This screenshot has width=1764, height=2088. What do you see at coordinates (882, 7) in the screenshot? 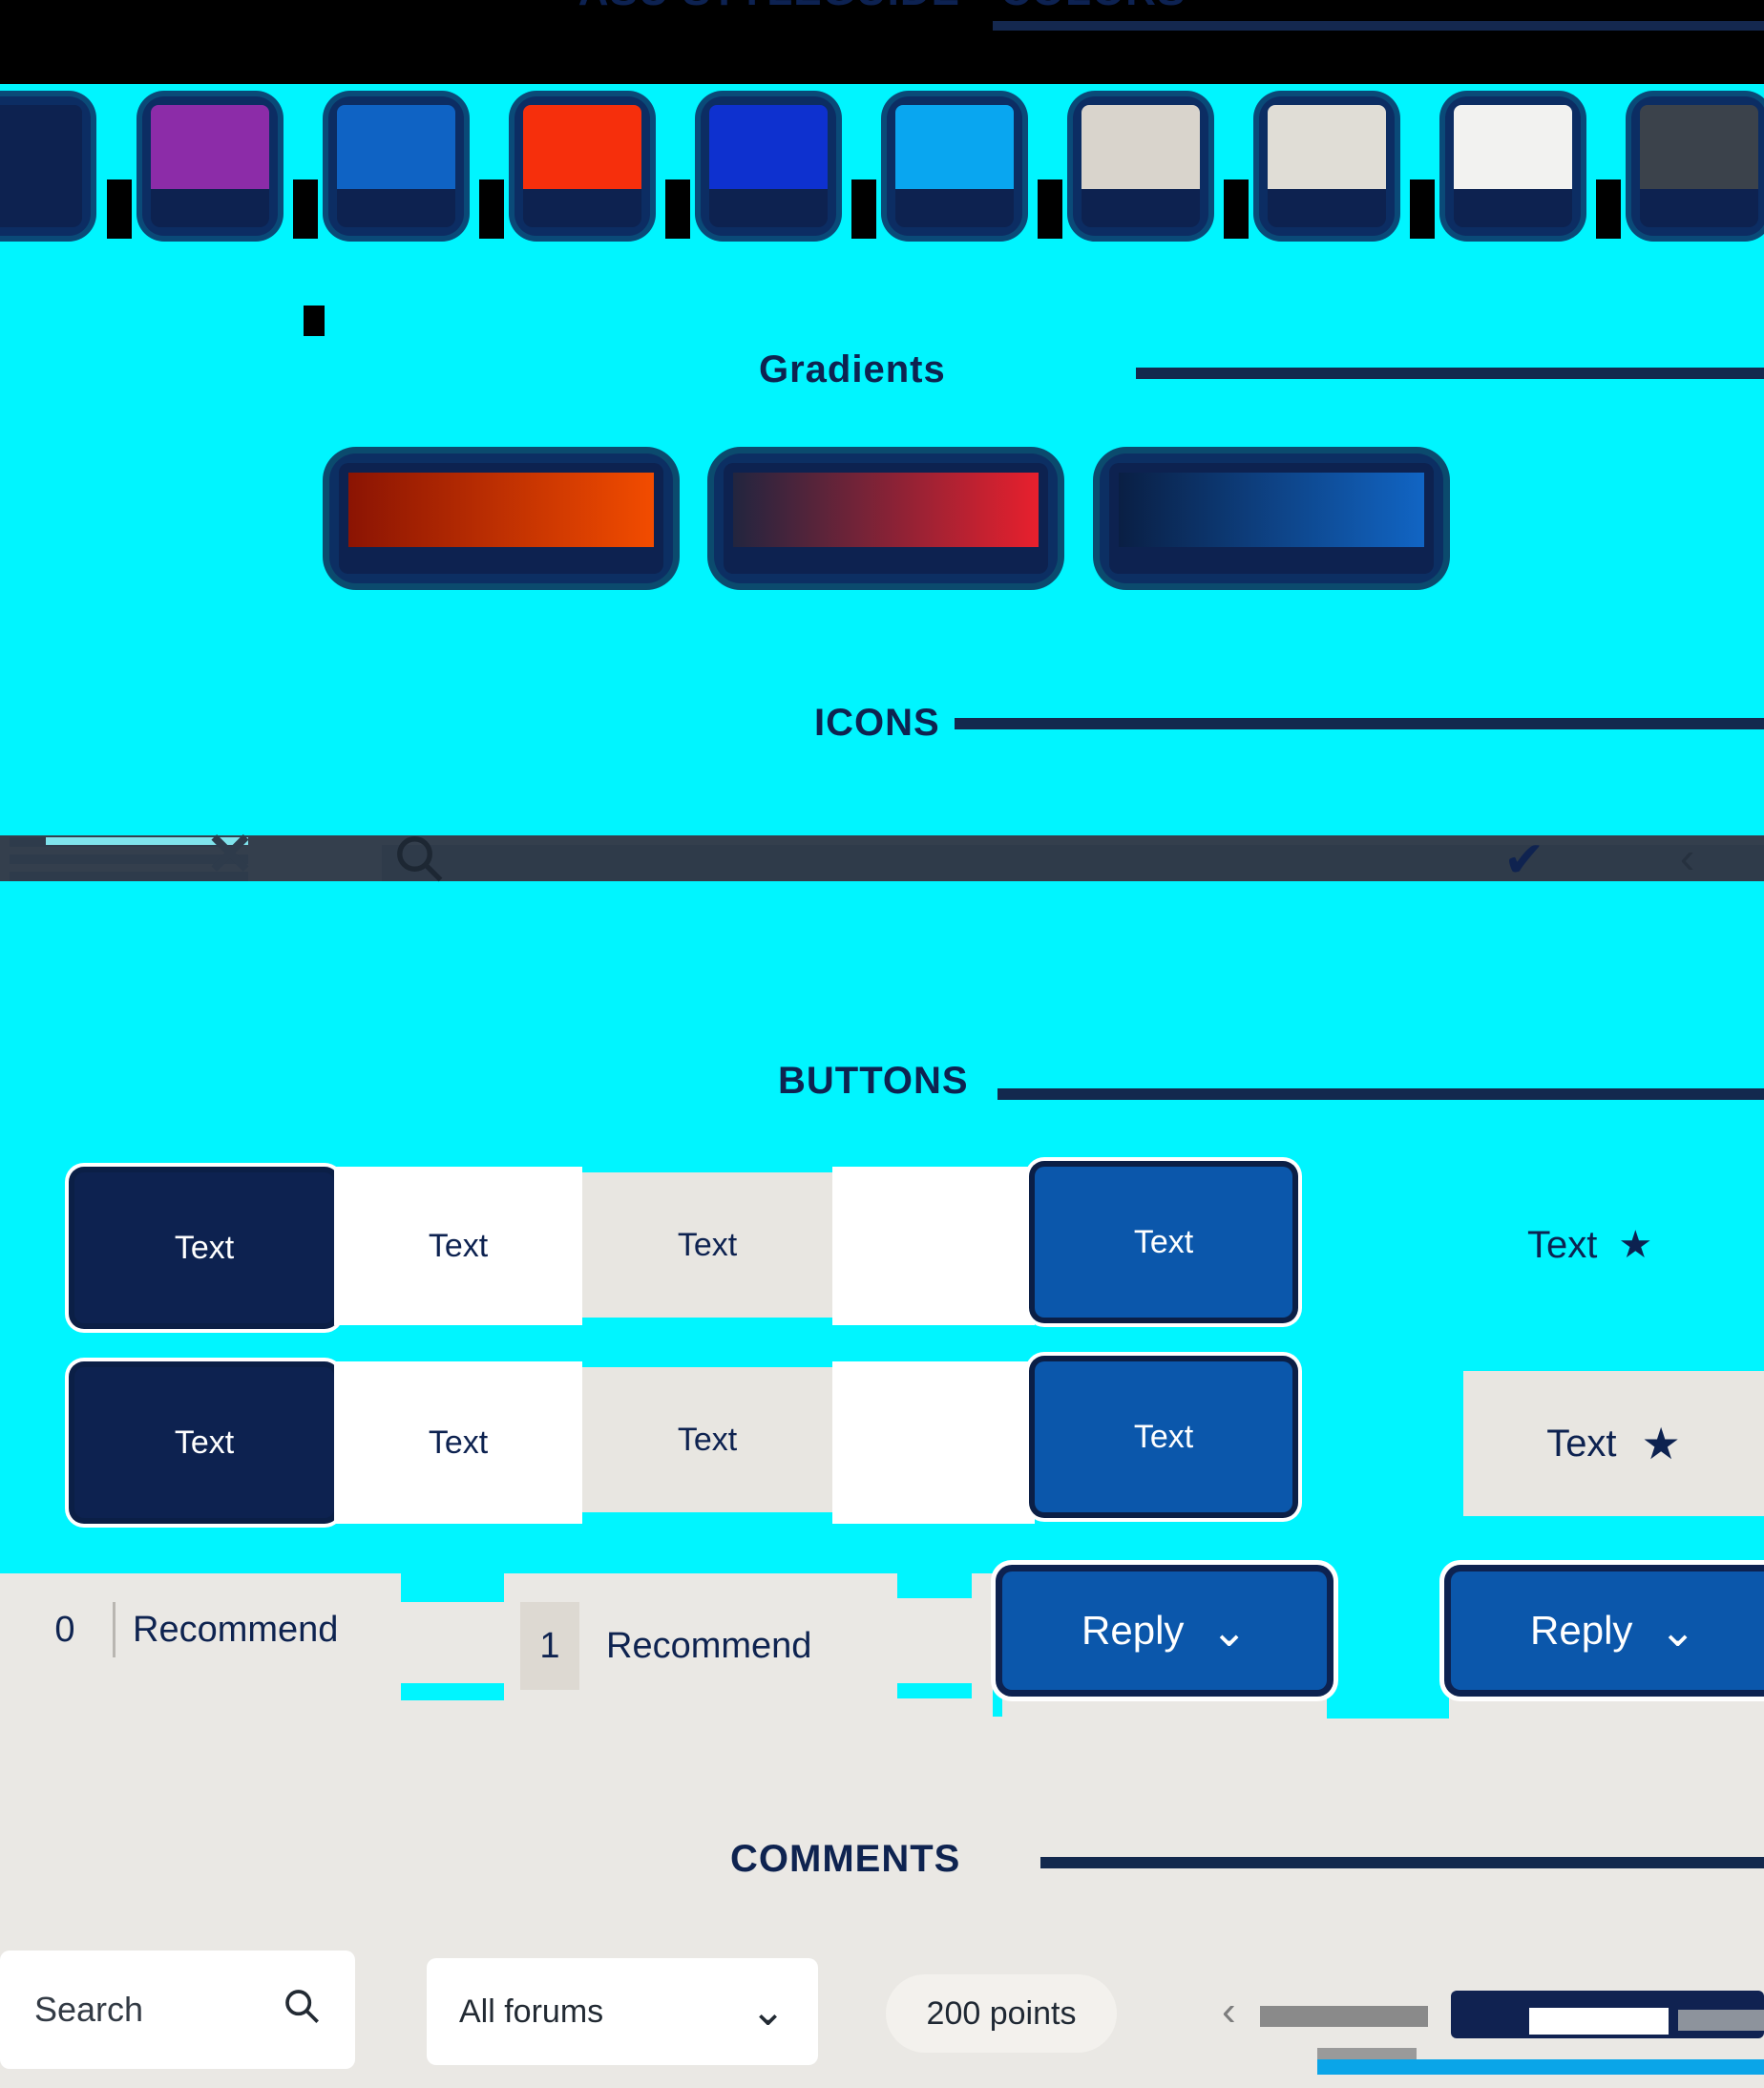
I see `page-title: ASU STYLEGUIDE - COLORS` at bounding box center [882, 7].